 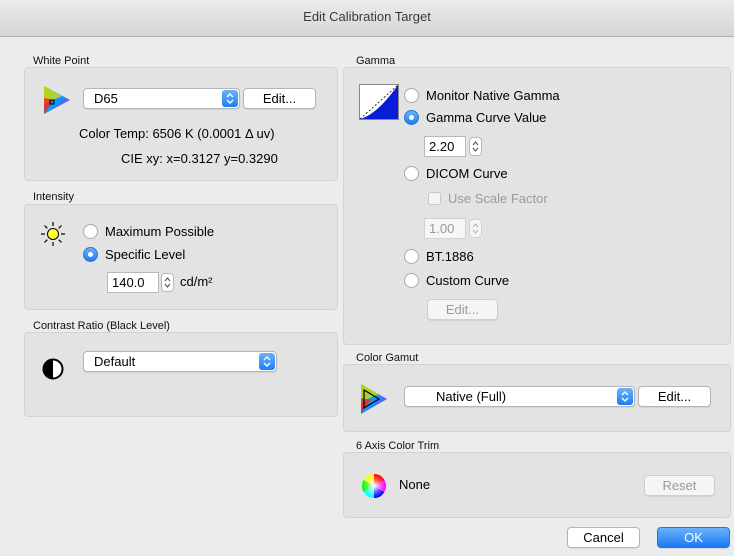 What do you see at coordinates (411, 117) in the screenshot?
I see `gamma-curve-value-radio` at bounding box center [411, 117].